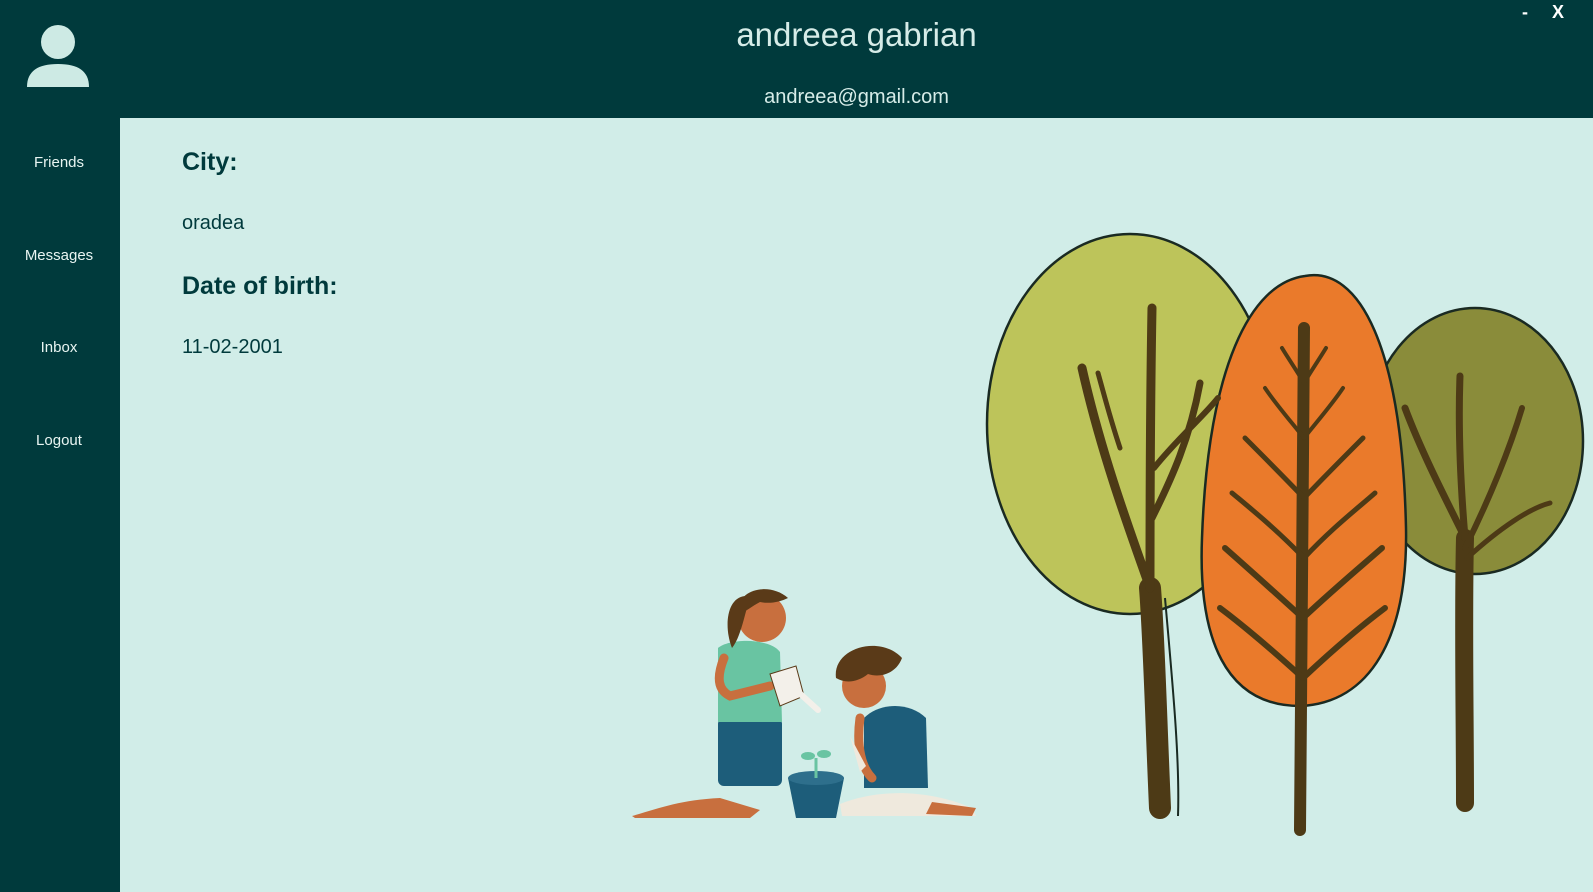 The image size is (1593, 892). I want to click on user-name: andreea gabrian, so click(856, 34).